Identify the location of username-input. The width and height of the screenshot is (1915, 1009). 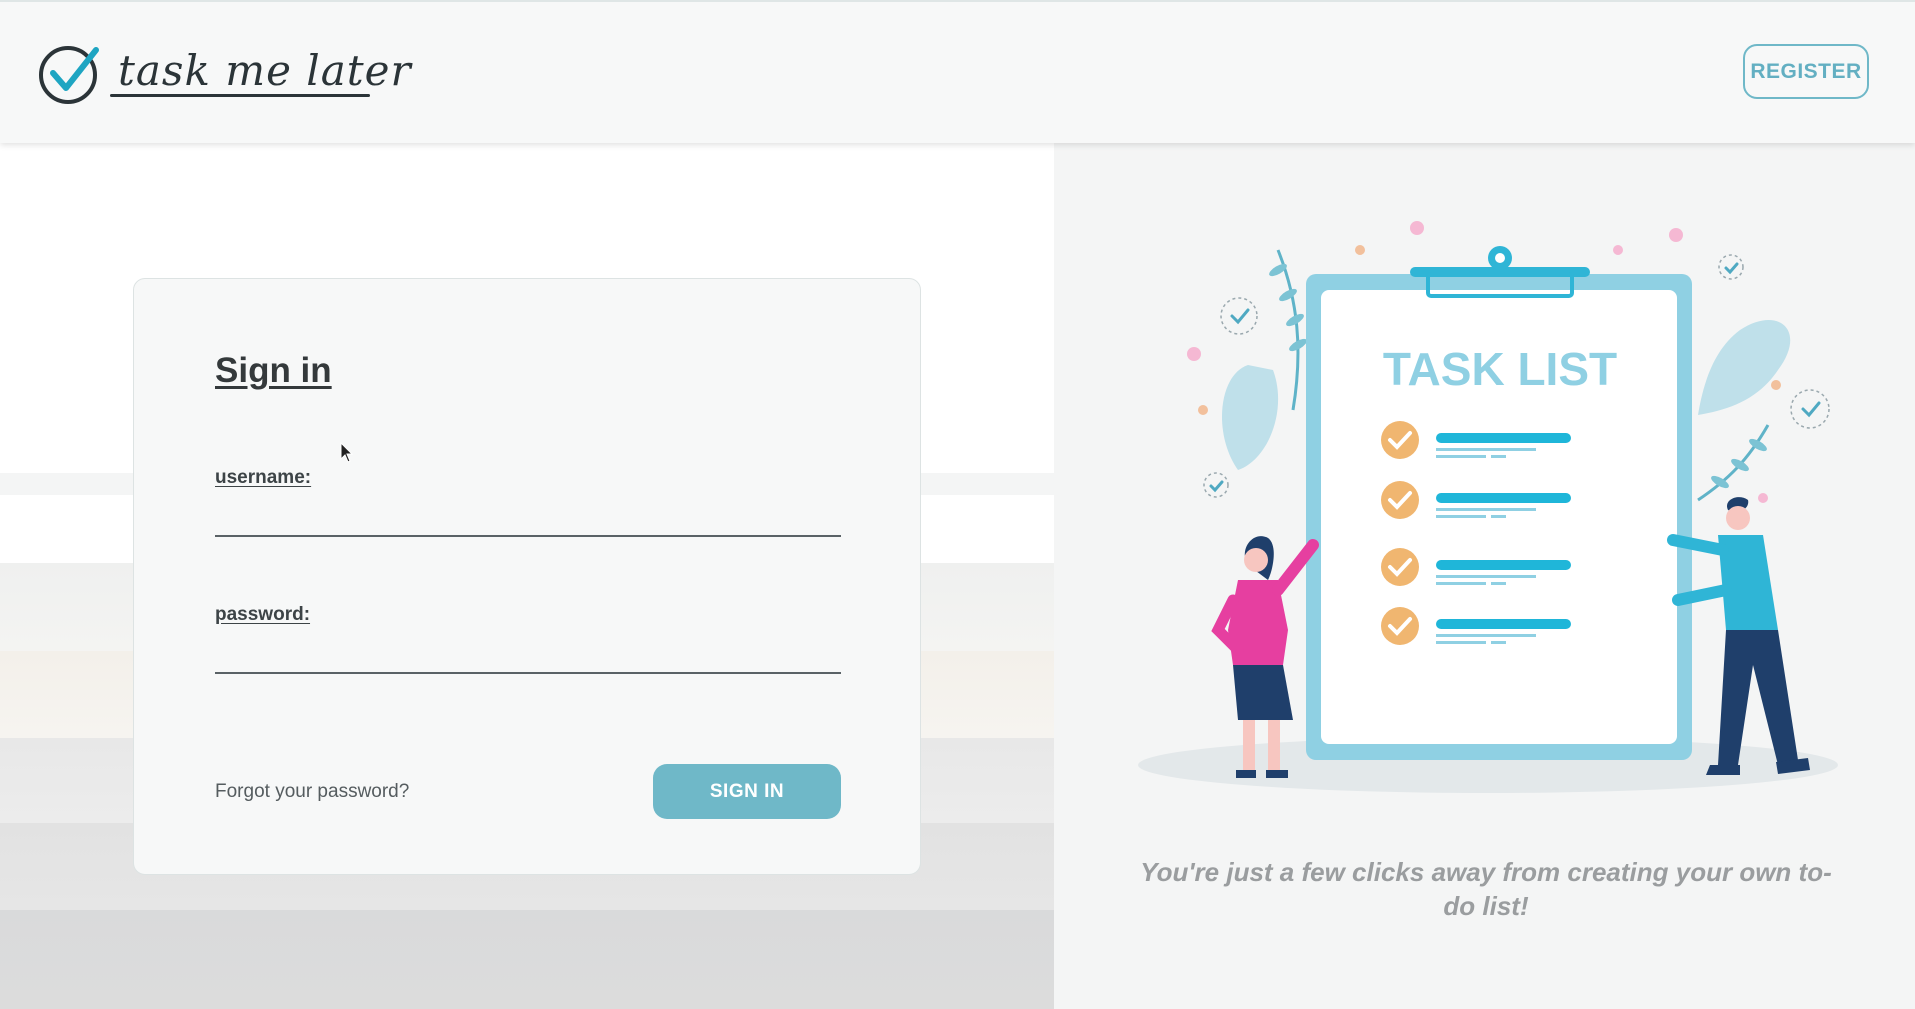
(528, 519).